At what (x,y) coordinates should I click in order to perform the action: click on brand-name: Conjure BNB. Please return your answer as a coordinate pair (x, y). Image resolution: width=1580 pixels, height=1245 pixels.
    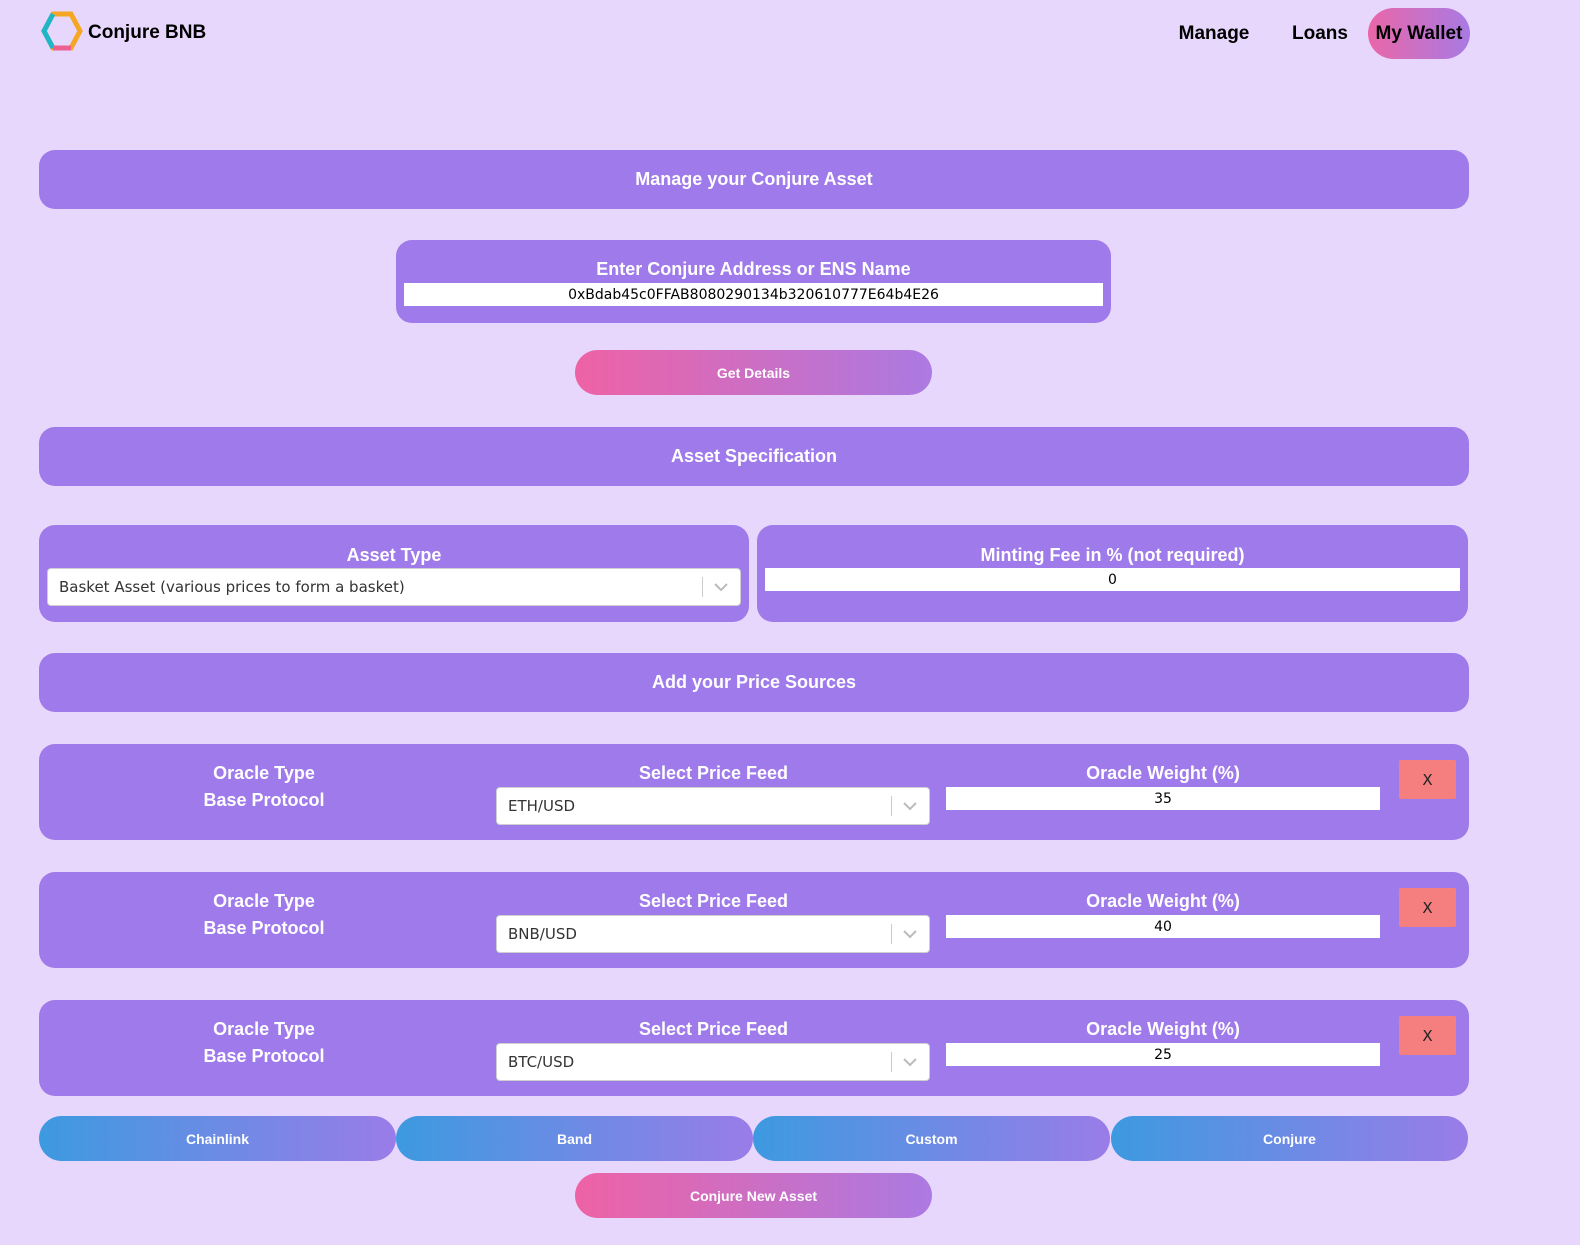
    Looking at the image, I should click on (147, 32).